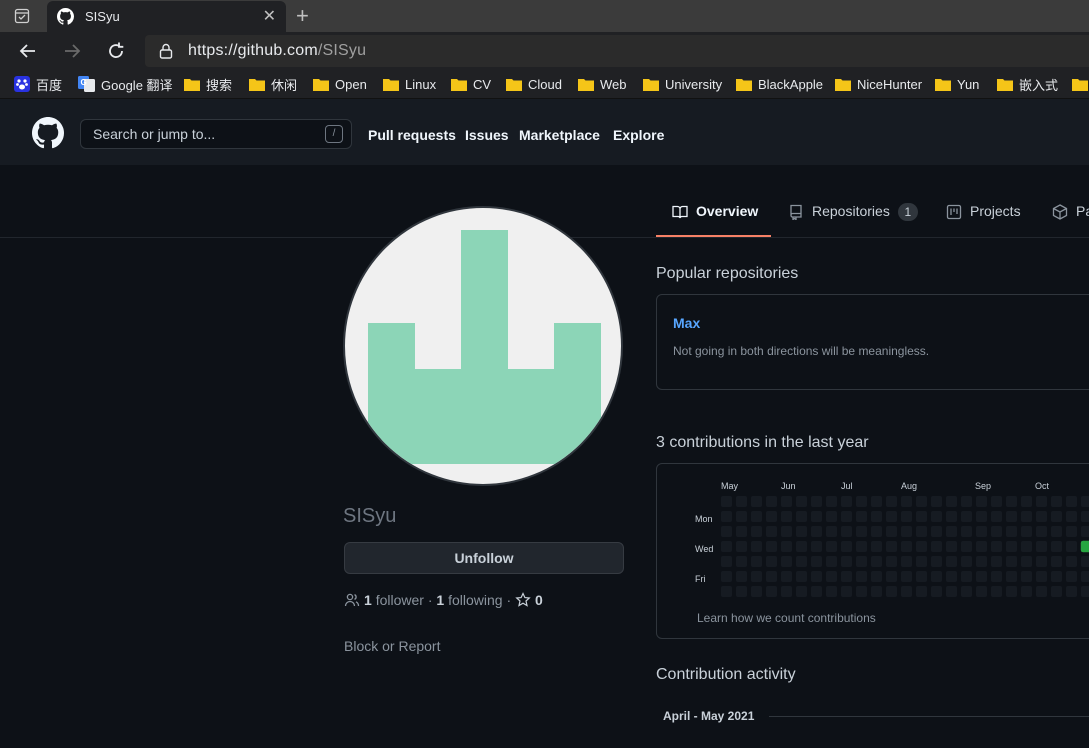  What do you see at coordinates (469, 600) in the screenshot?
I see `following-link: 1 following` at bounding box center [469, 600].